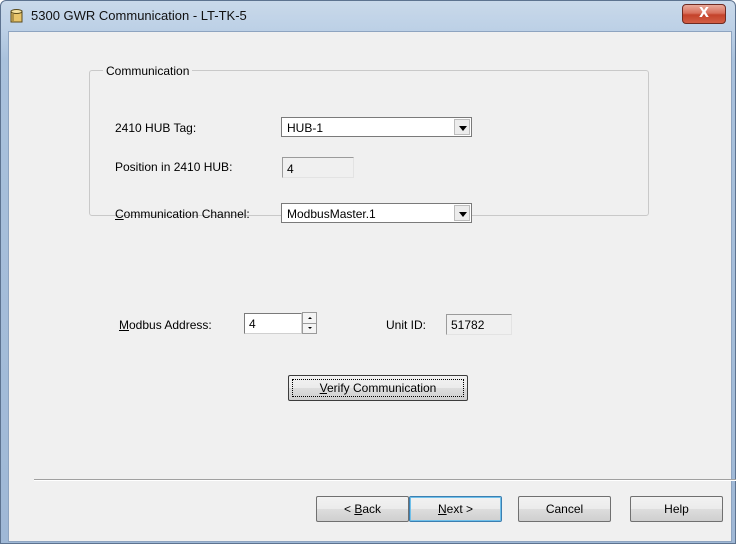  Describe the element at coordinates (174, 167) in the screenshot. I see `position-label: Position in 2410 HUB:` at that location.